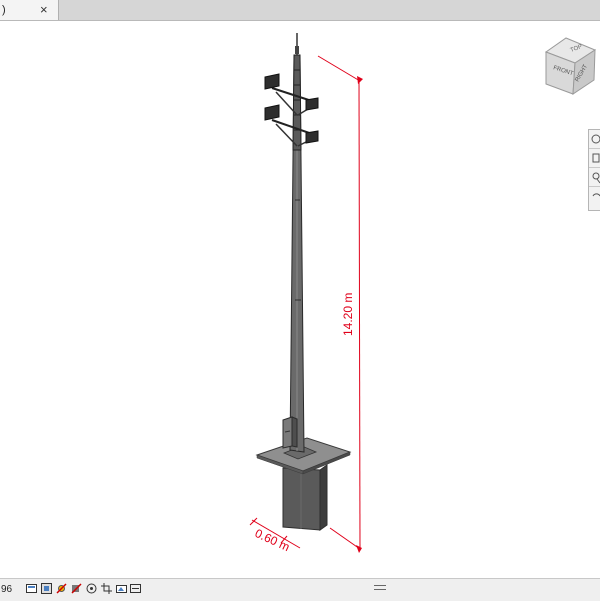 This screenshot has width=600, height=601. I want to click on temporary-hide-icon, so click(135, 588).